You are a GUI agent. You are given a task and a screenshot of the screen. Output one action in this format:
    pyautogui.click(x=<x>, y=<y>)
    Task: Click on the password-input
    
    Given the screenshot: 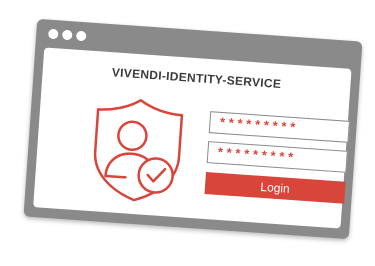 What is the action you would take?
    pyautogui.click(x=277, y=157)
    